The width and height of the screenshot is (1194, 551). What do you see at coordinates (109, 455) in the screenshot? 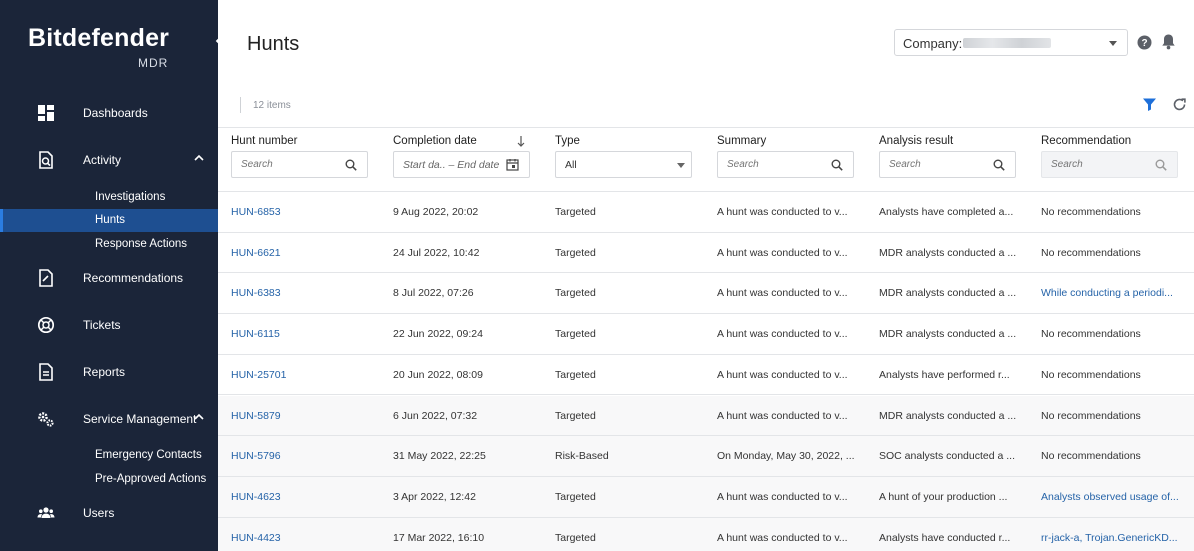
I see `sidebar-subitem-emergency-contacts: Emergency Contacts` at bounding box center [109, 455].